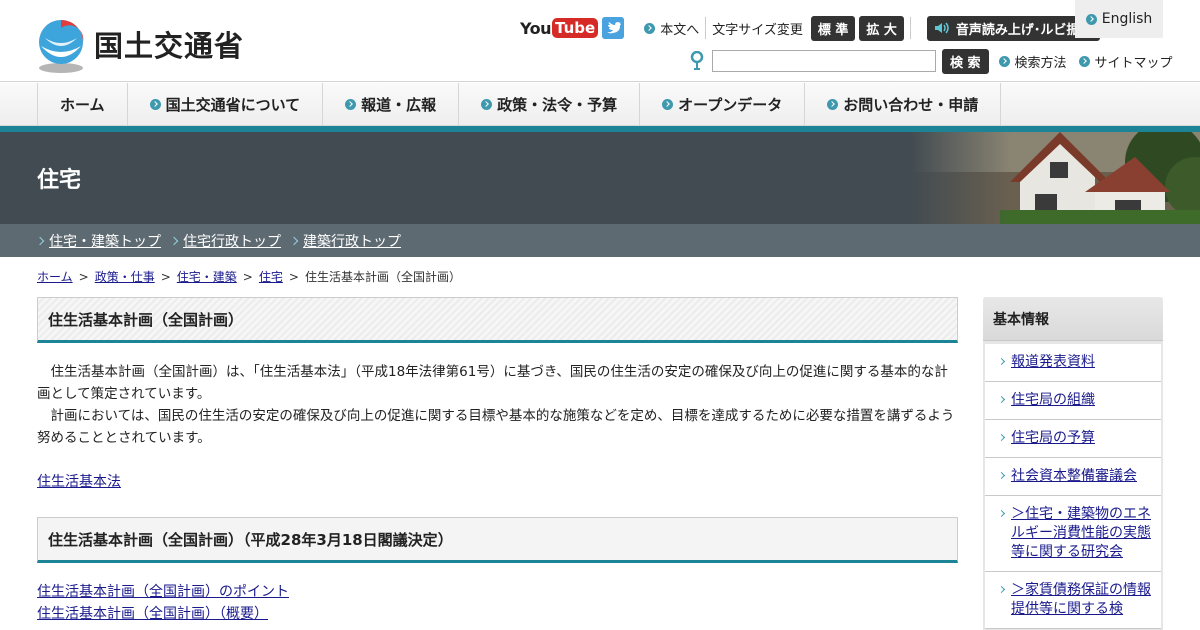 The height and width of the screenshot is (630, 1200). Describe the element at coordinates (382, 277) in the screenshot. I see `breadcrumb-current: 住生活基本計画（全国計画）` at that location.